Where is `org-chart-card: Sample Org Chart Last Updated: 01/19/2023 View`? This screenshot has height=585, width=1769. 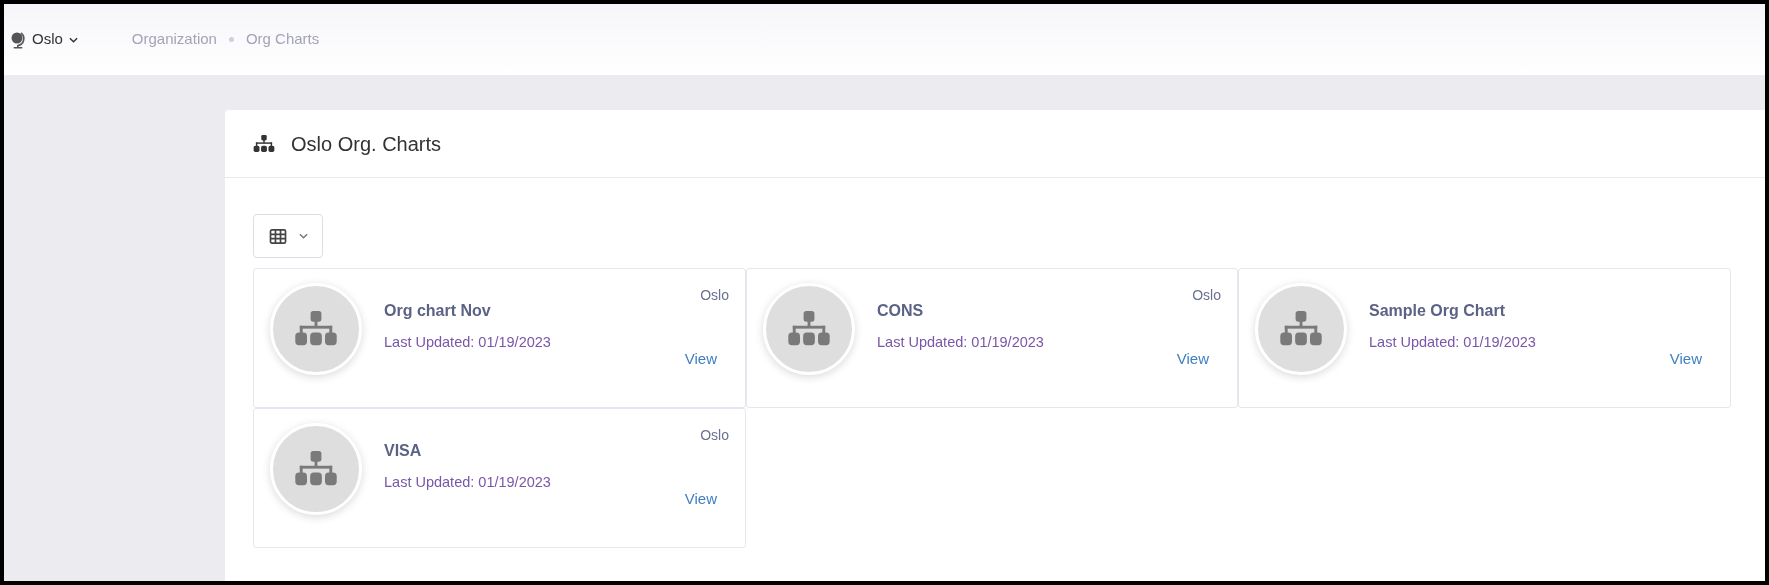
org-chart-card: Sample Org Chart Last Updated: 01/19/2023 View is located at coordinates (1484, 338).